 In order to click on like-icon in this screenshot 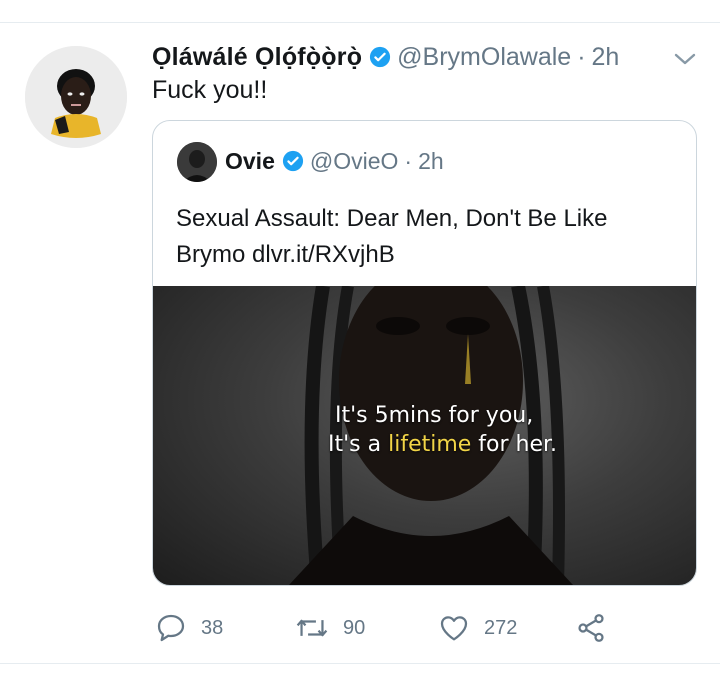, I will do `click(454, 628)`.